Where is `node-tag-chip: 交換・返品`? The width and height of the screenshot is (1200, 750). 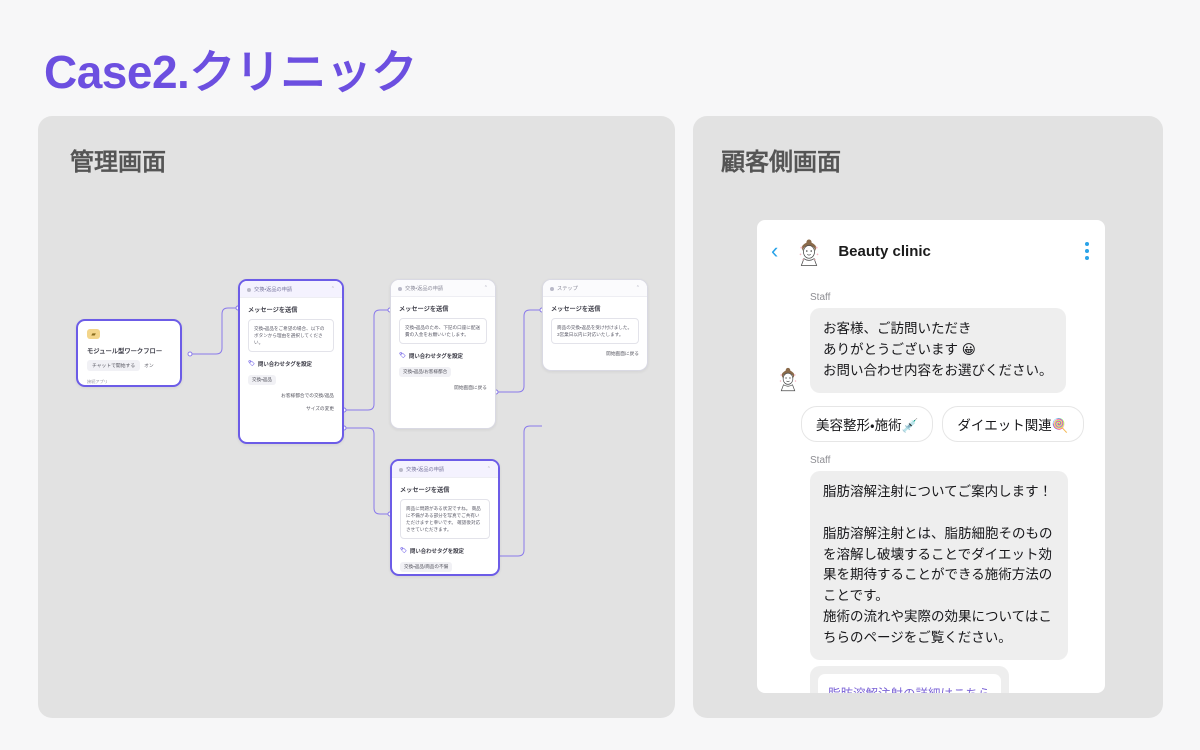
node-tag-chip: 交換・返品 is located at coordinates (262, 380).